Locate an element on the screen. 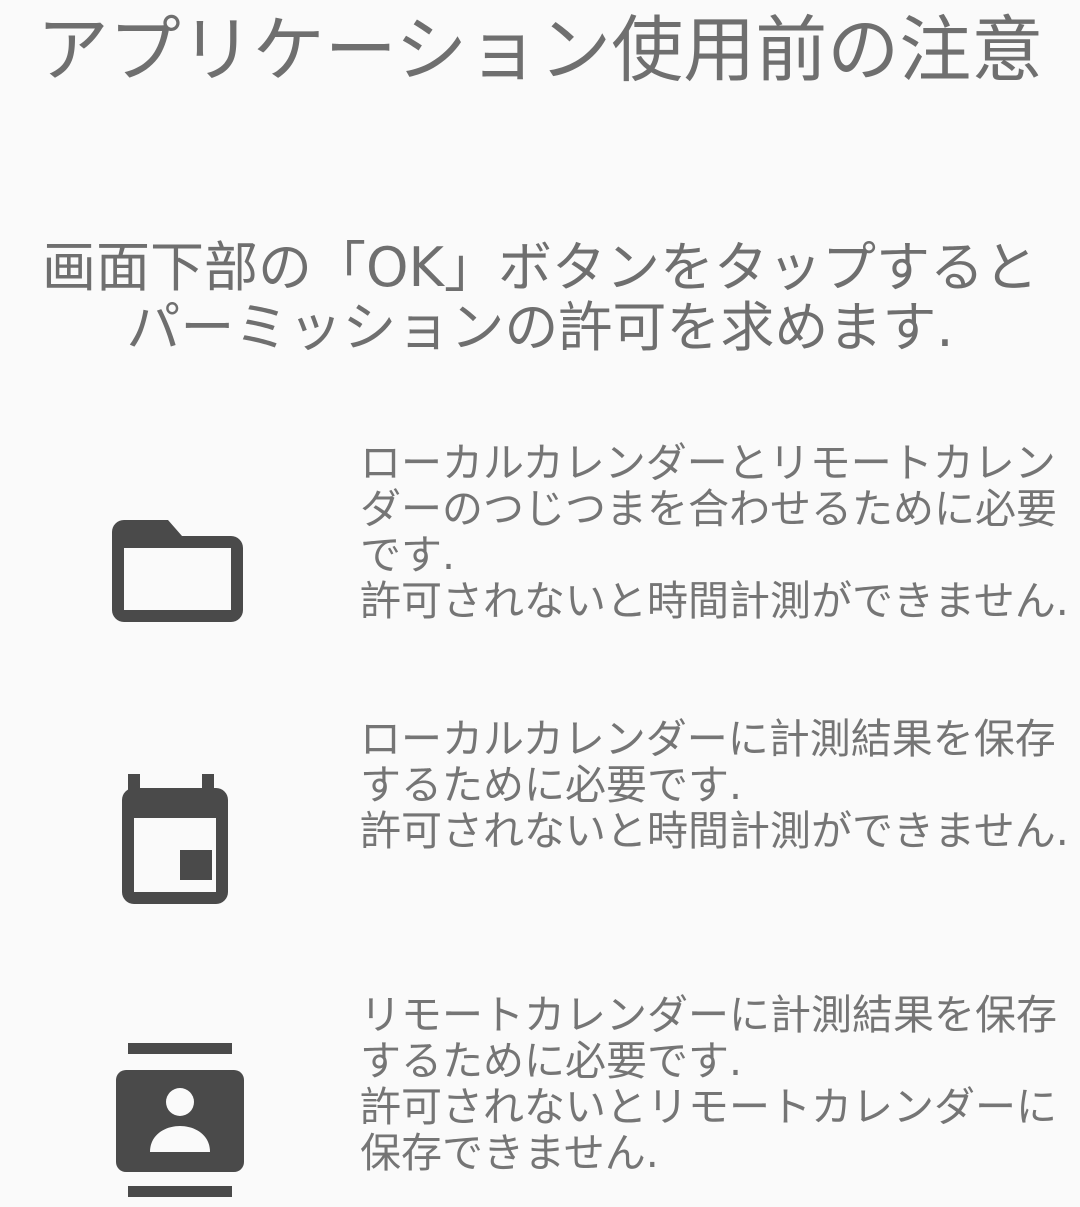  contacts-icon is located at coordinates (180, 1120).